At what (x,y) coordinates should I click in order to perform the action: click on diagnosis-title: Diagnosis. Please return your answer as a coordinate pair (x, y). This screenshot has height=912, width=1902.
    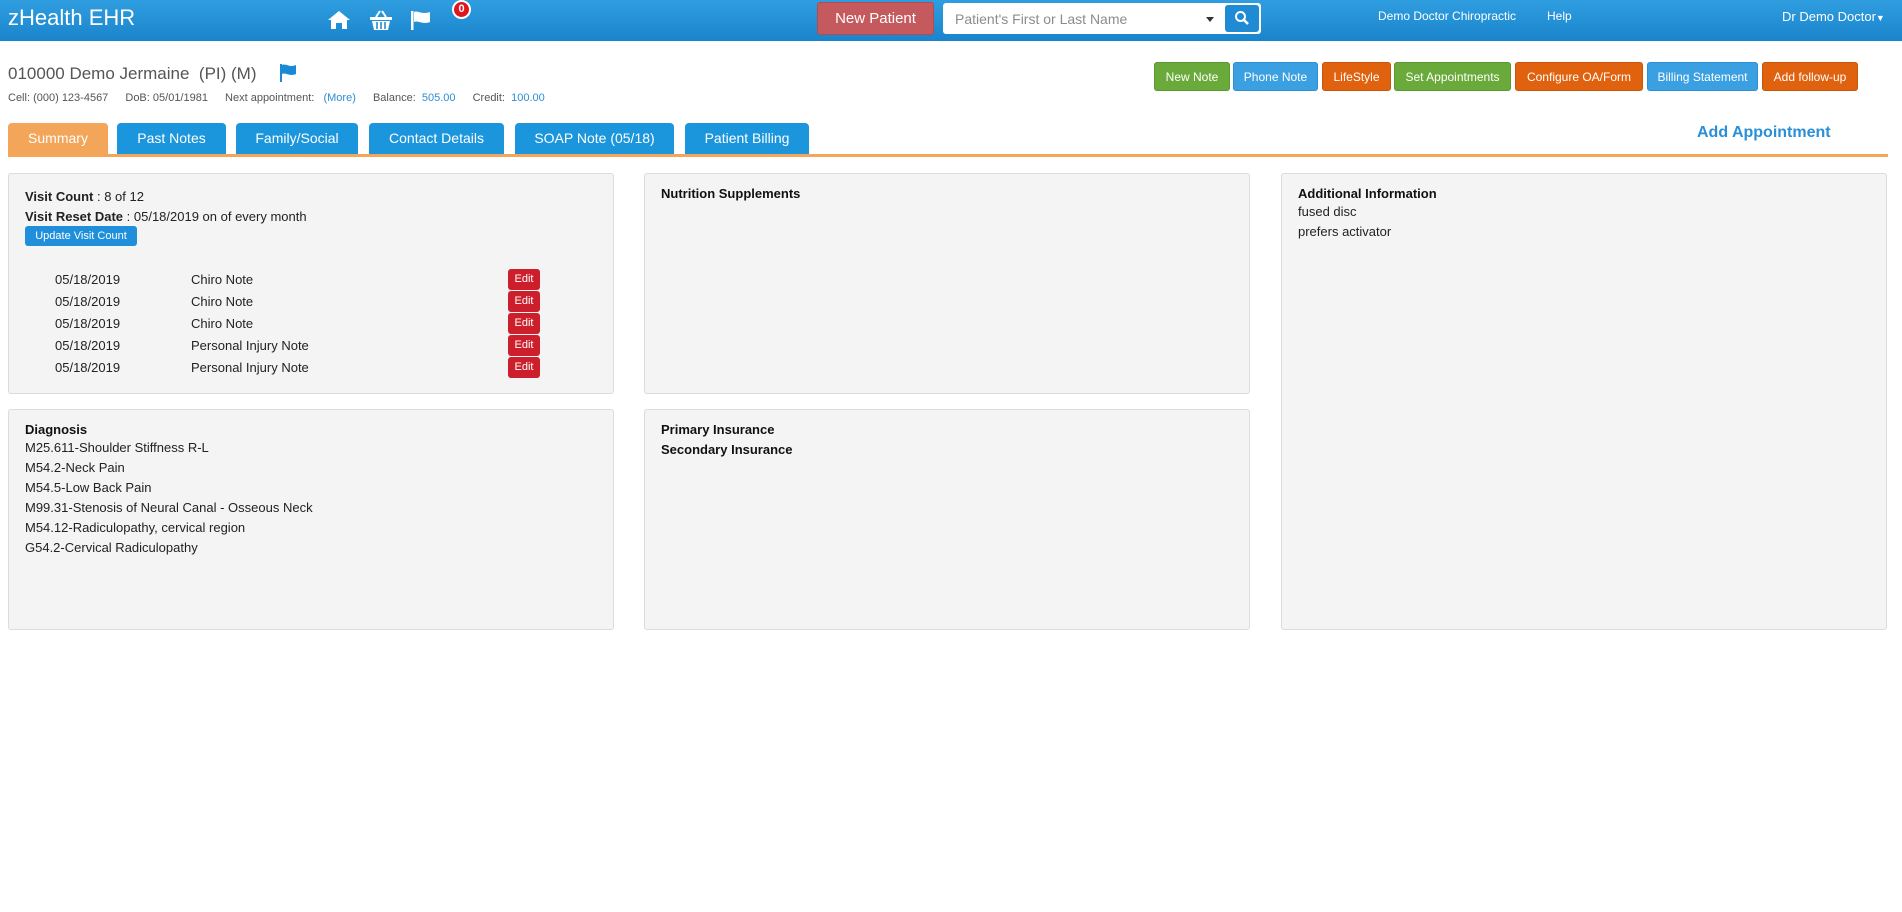
    Looking at the image, I should click on (56, 429).